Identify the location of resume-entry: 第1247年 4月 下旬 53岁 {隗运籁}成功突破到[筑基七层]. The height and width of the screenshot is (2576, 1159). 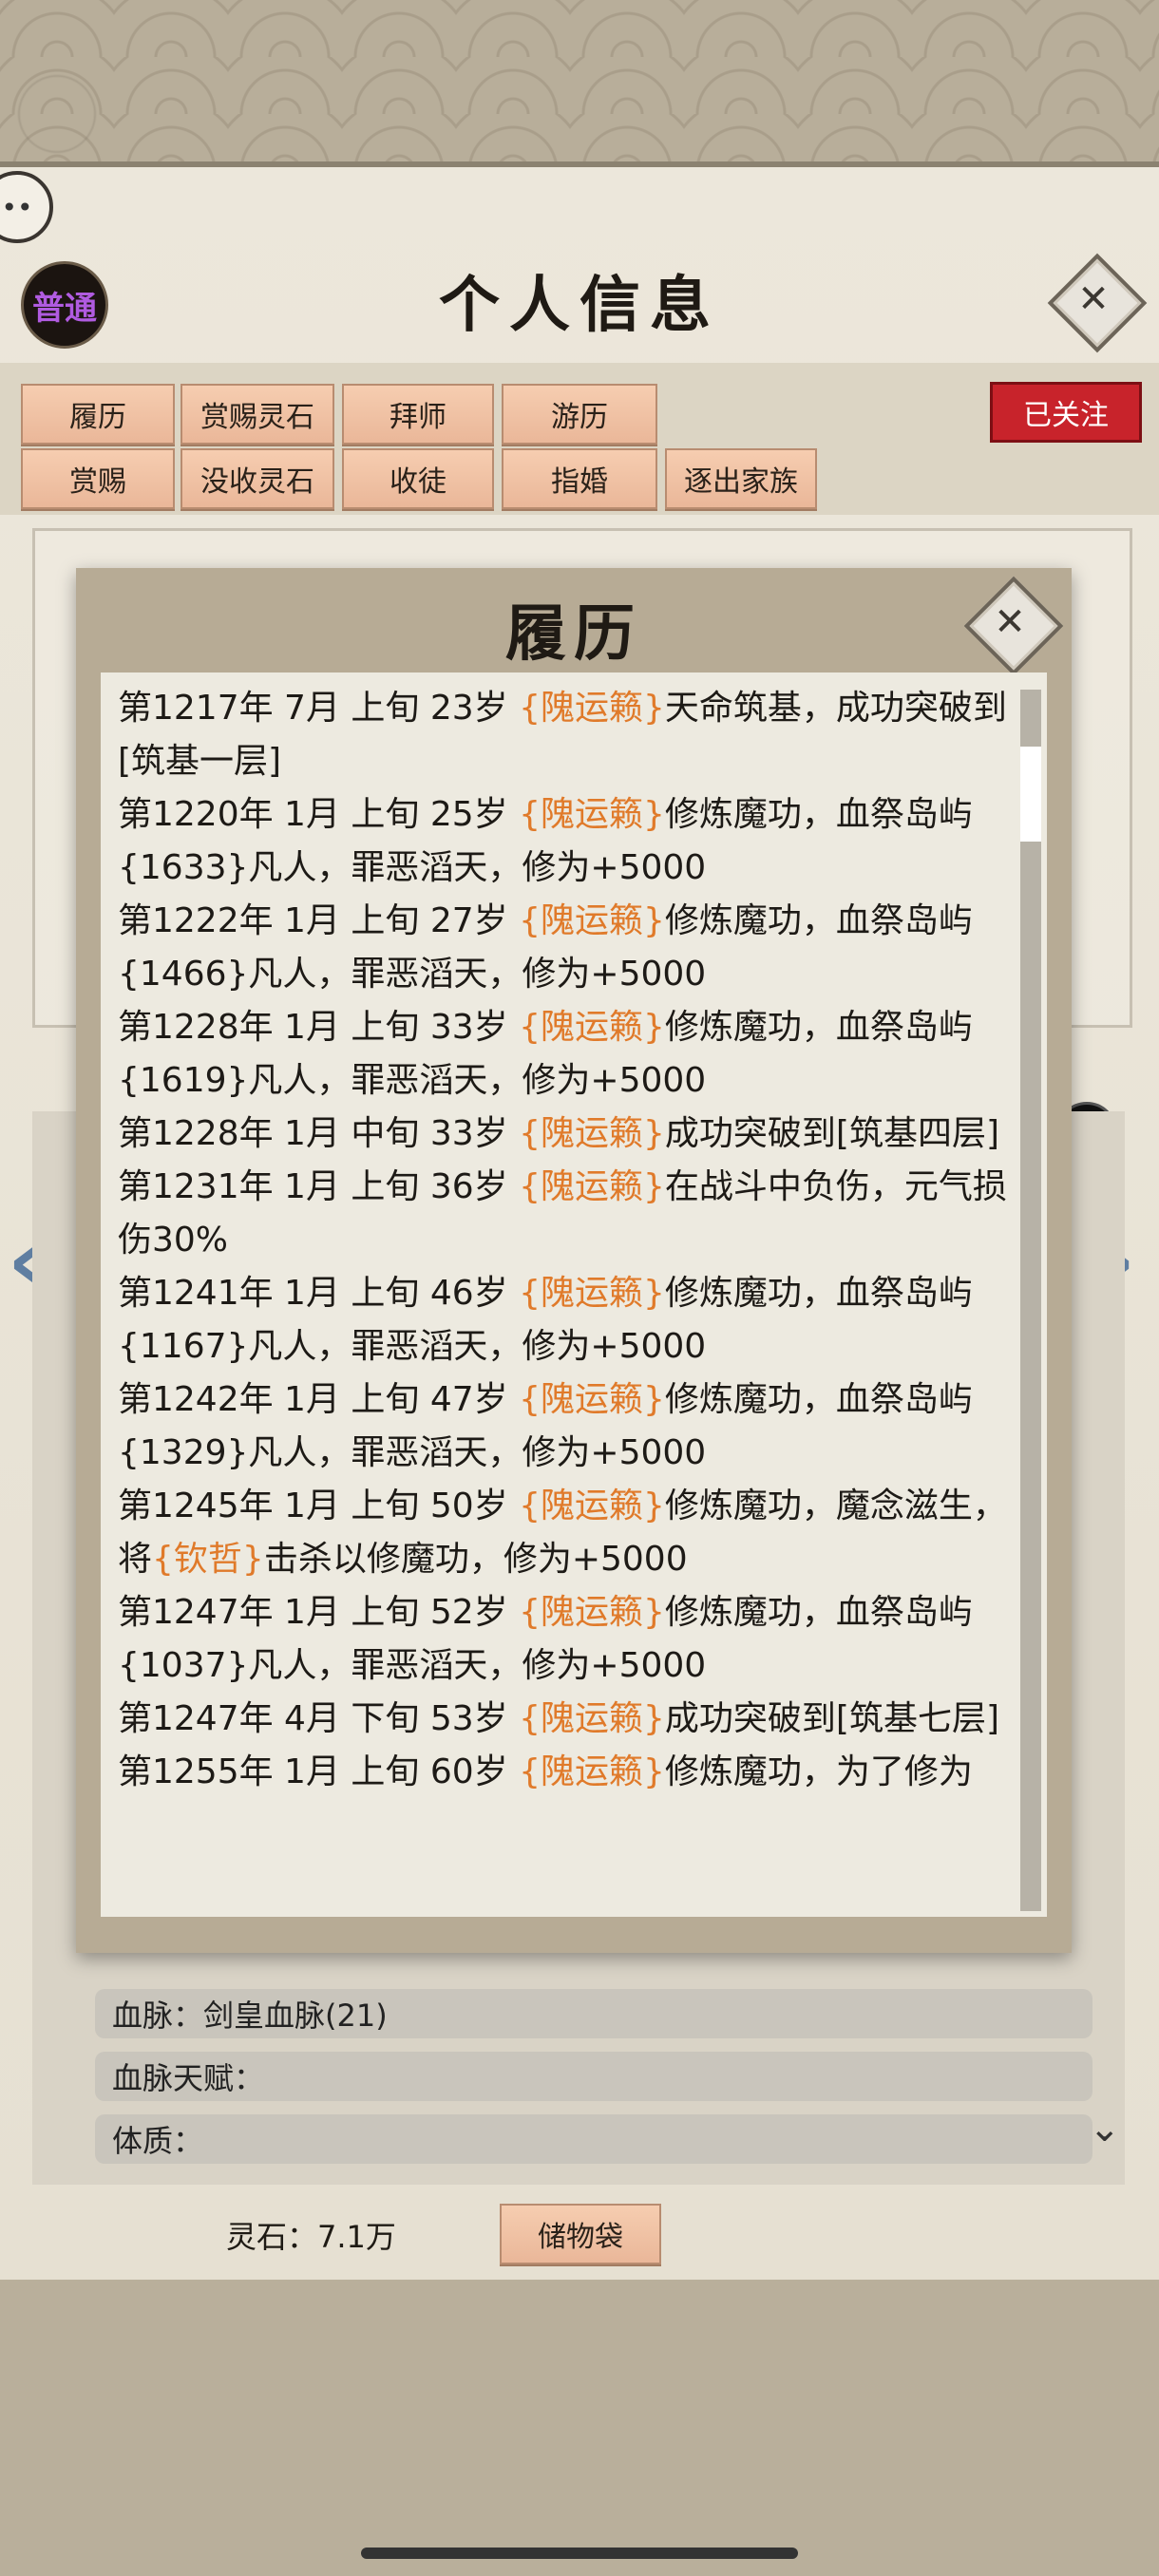
(562, 1719).